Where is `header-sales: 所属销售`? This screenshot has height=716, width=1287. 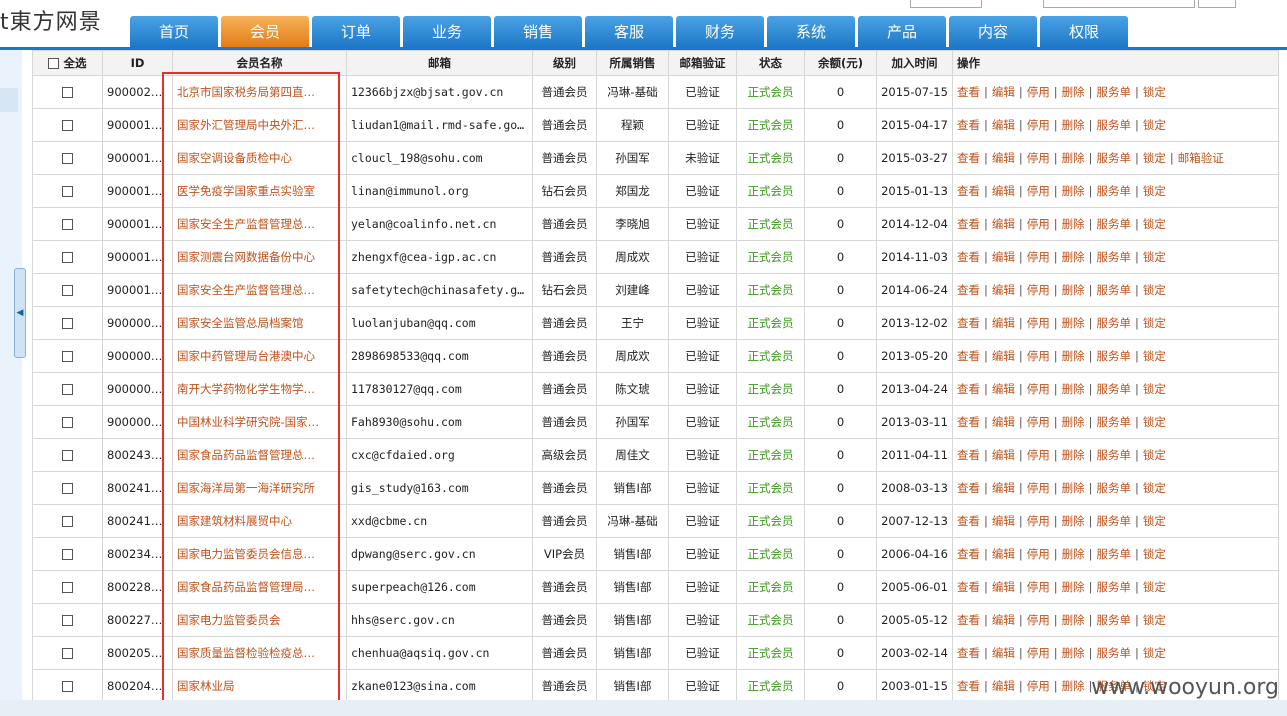
header-sales: 所属销售 is located at coordinates (632, 63).